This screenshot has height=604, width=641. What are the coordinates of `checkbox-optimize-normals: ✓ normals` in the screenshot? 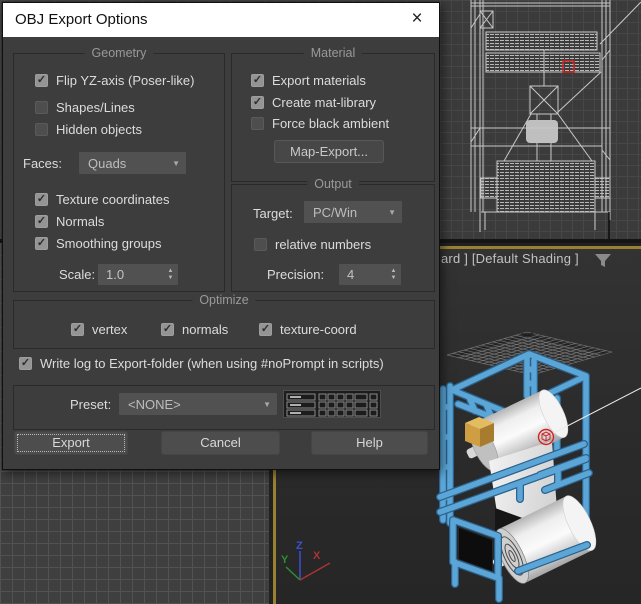 It's located at (194, 329).